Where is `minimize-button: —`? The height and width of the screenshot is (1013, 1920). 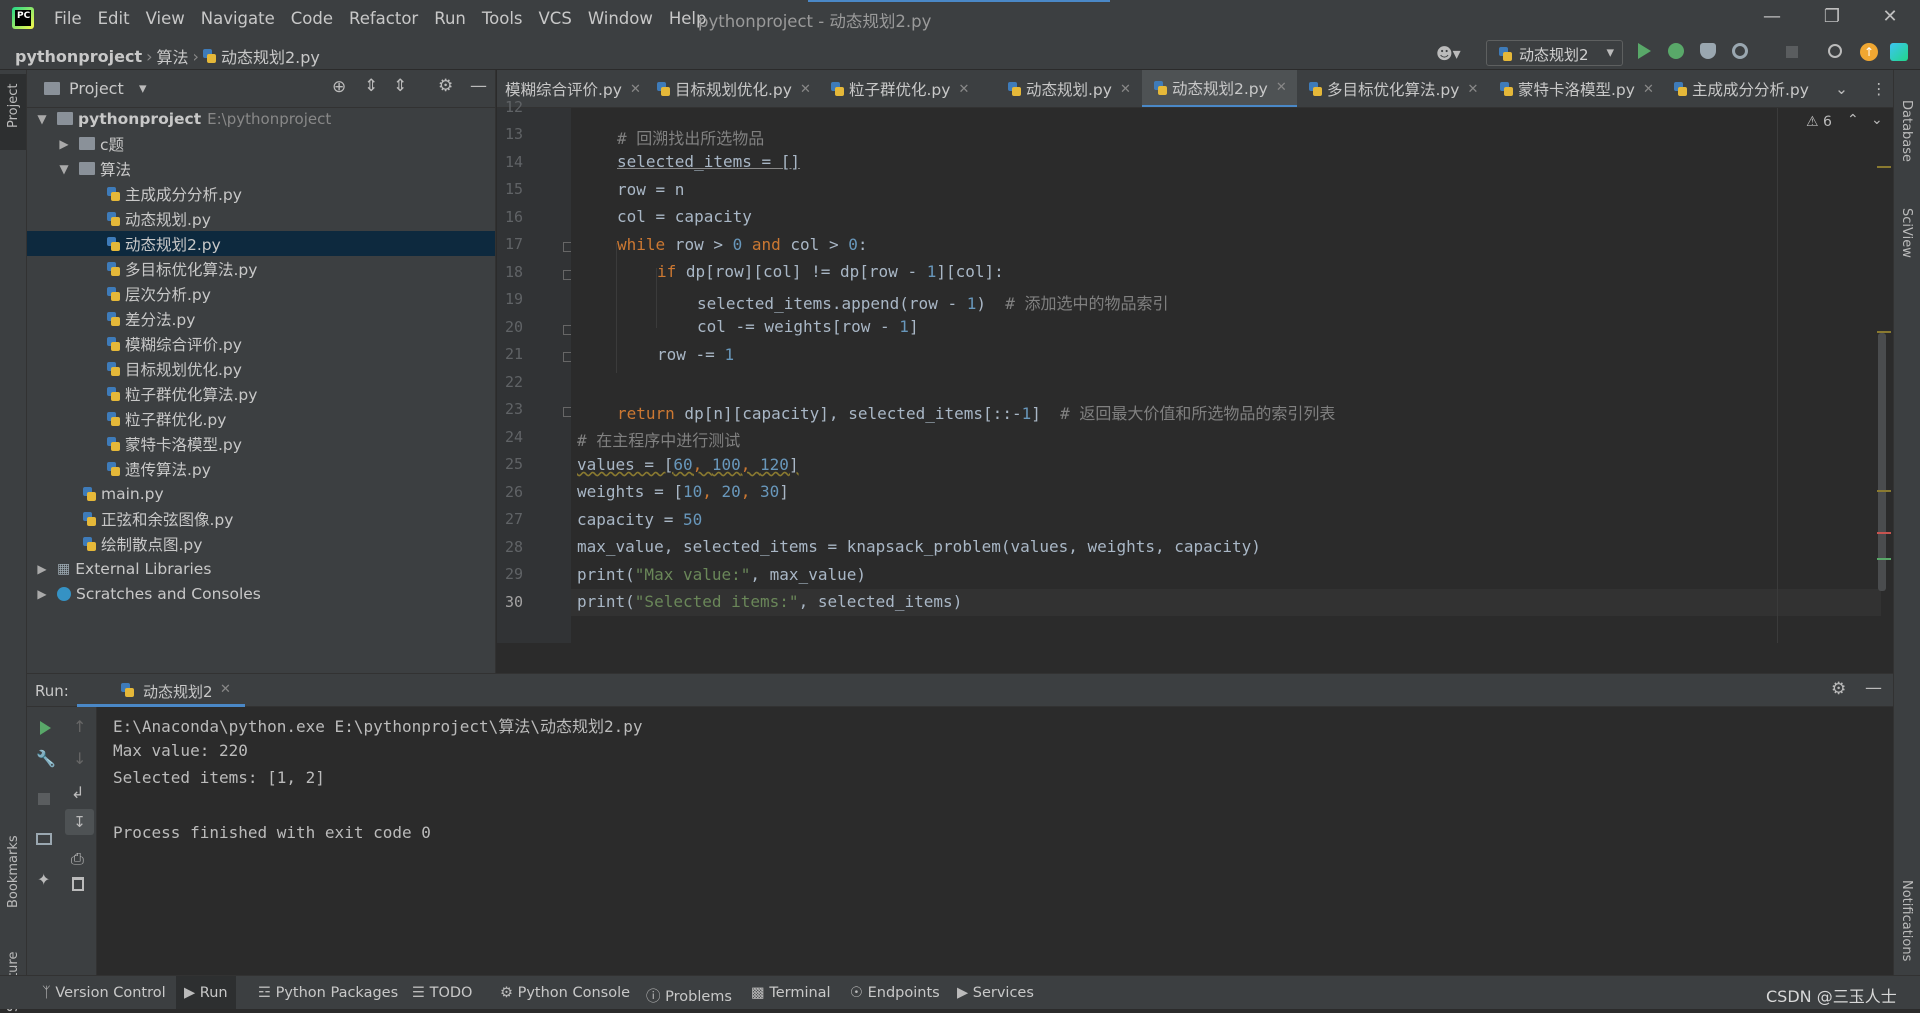 minimize-button: — is located at coordinates (1772, 18).